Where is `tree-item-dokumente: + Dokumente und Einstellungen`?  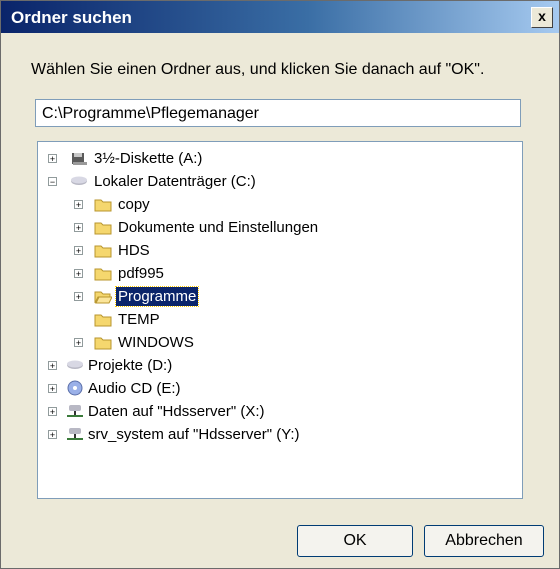 tree-item-dokumente: + Dokumente und Einstellungen is located at coordinates (284, 228).